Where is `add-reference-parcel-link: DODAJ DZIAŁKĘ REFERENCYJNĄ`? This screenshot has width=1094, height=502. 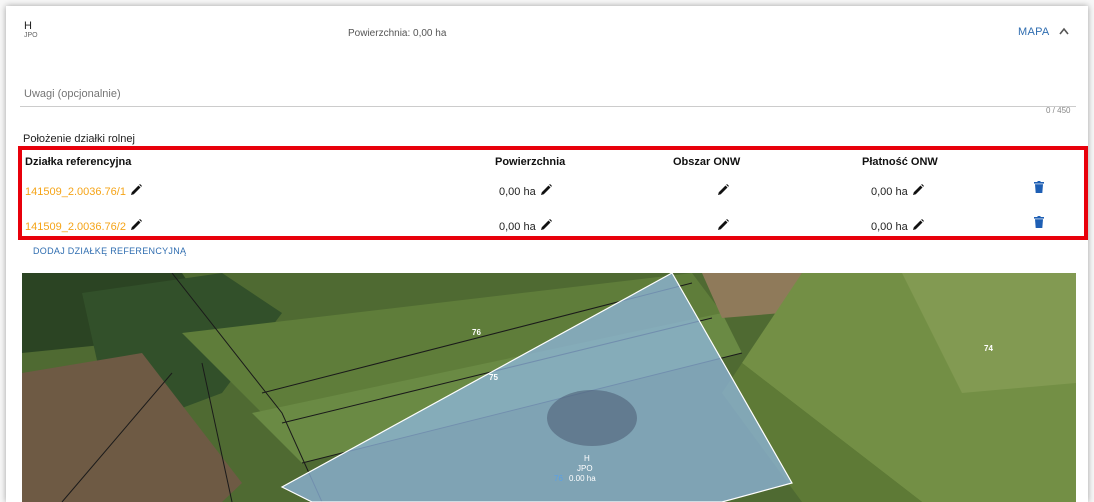 add-reference-parcel-link: DODAJ DZIAŁKĘ REFERENCYJNĄ is located at coordinates (109, 251).